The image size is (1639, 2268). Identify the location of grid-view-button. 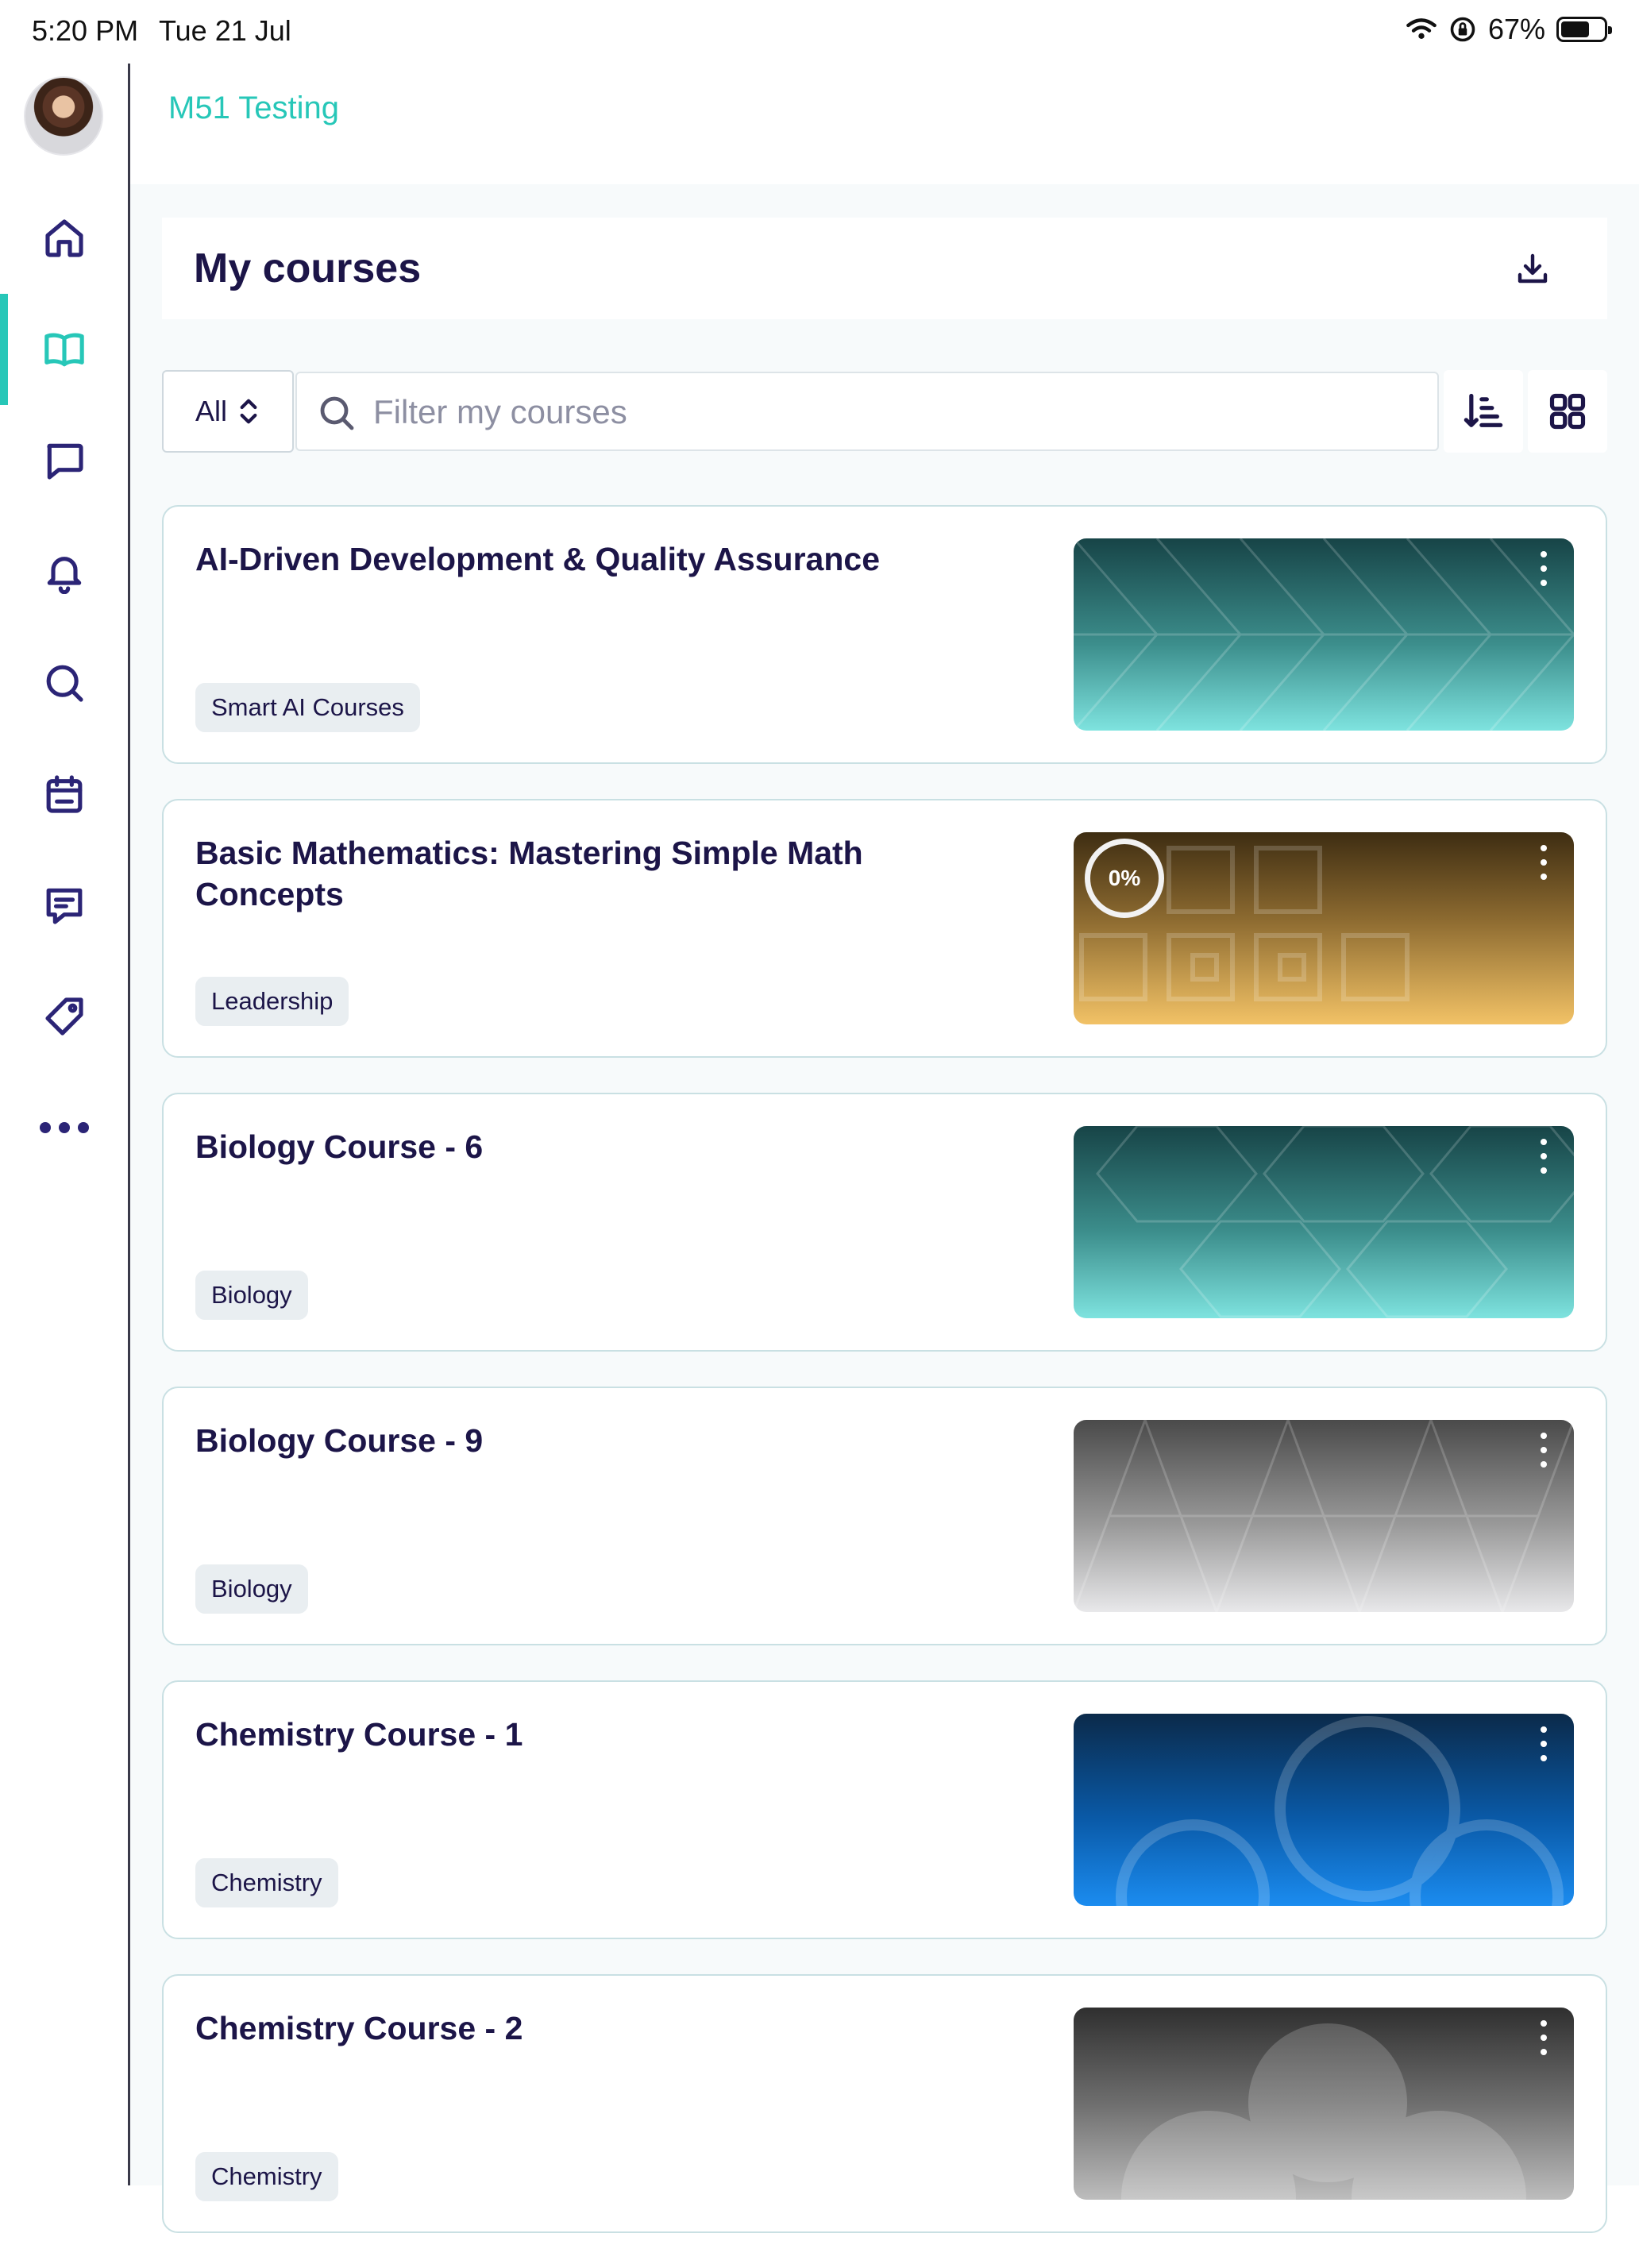
(1567, 411).